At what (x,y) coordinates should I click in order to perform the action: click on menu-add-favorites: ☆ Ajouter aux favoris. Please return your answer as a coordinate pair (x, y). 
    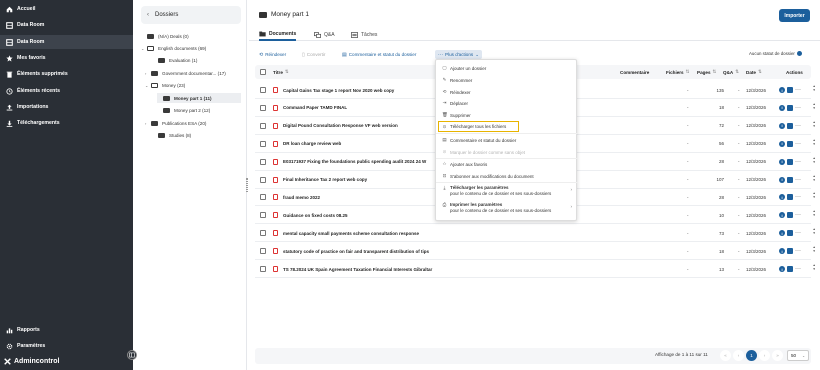
    Looking at the image, I should click on (507, 164).